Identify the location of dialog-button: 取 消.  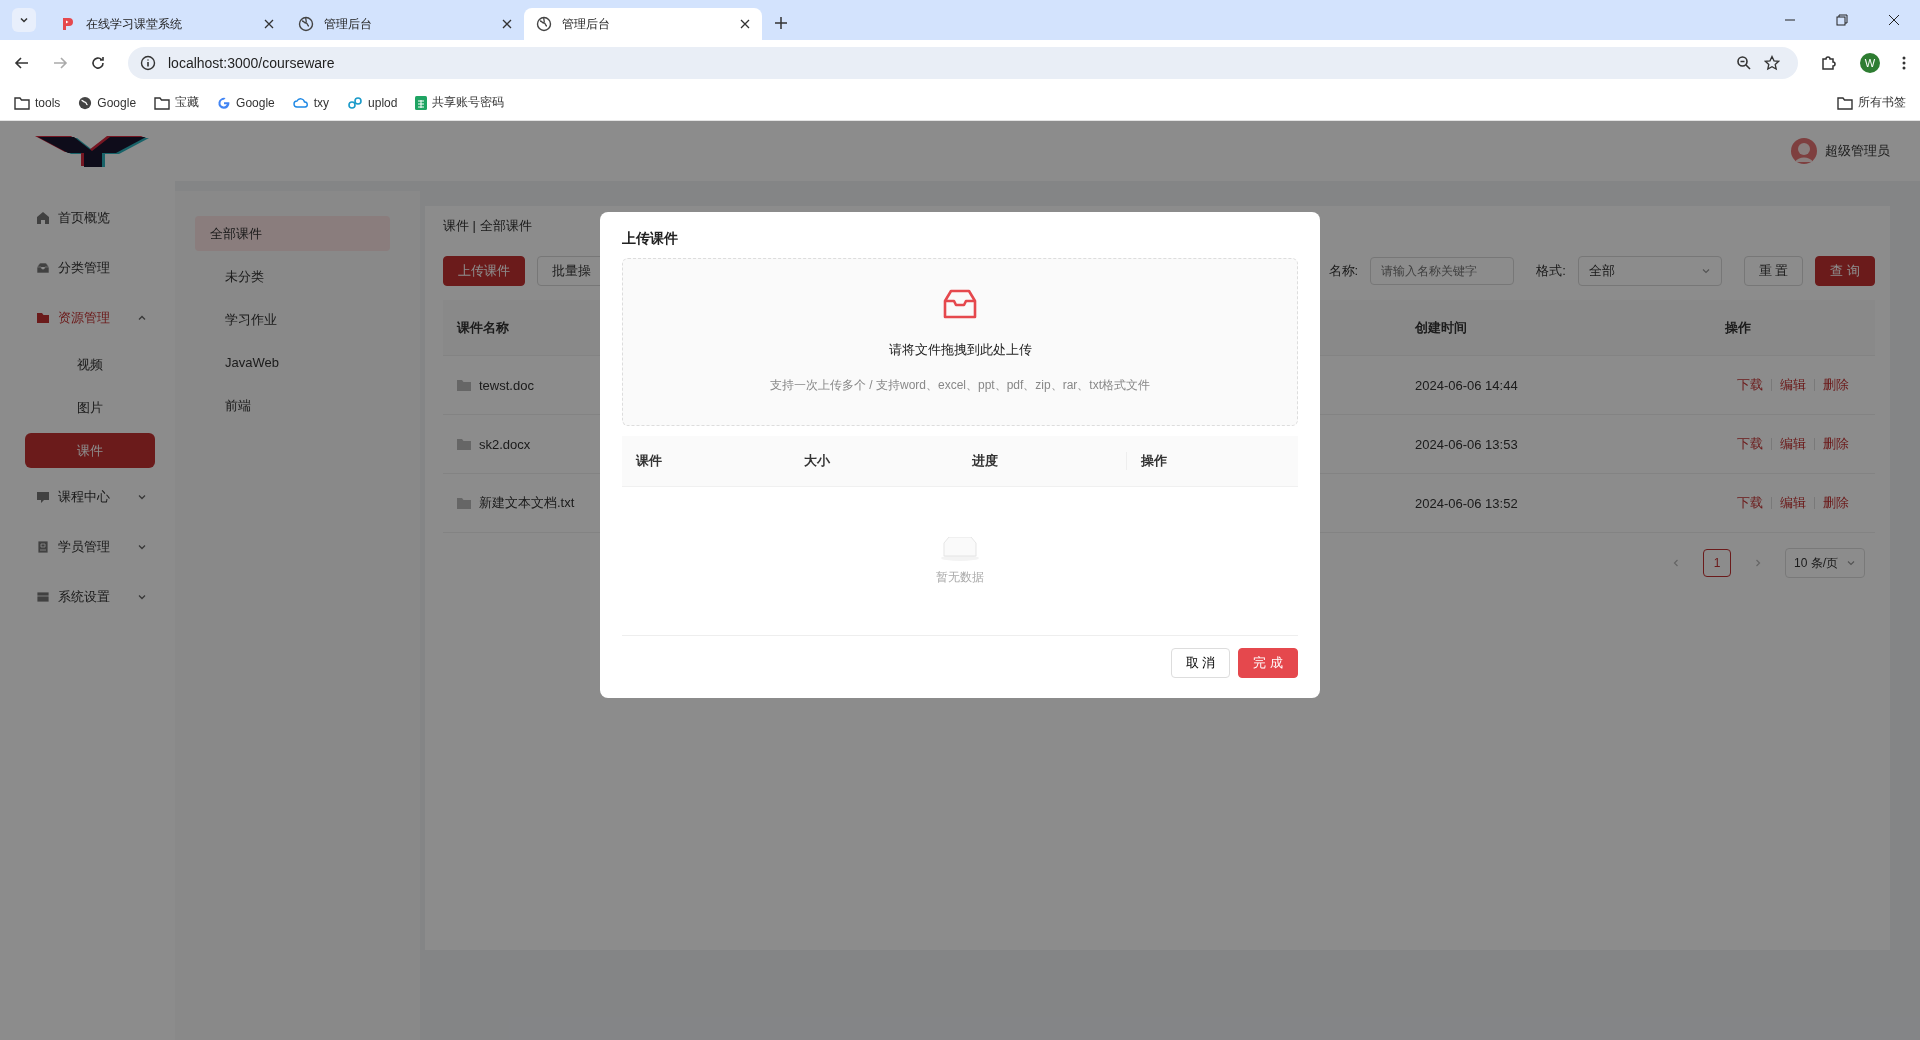
(1200, 663).